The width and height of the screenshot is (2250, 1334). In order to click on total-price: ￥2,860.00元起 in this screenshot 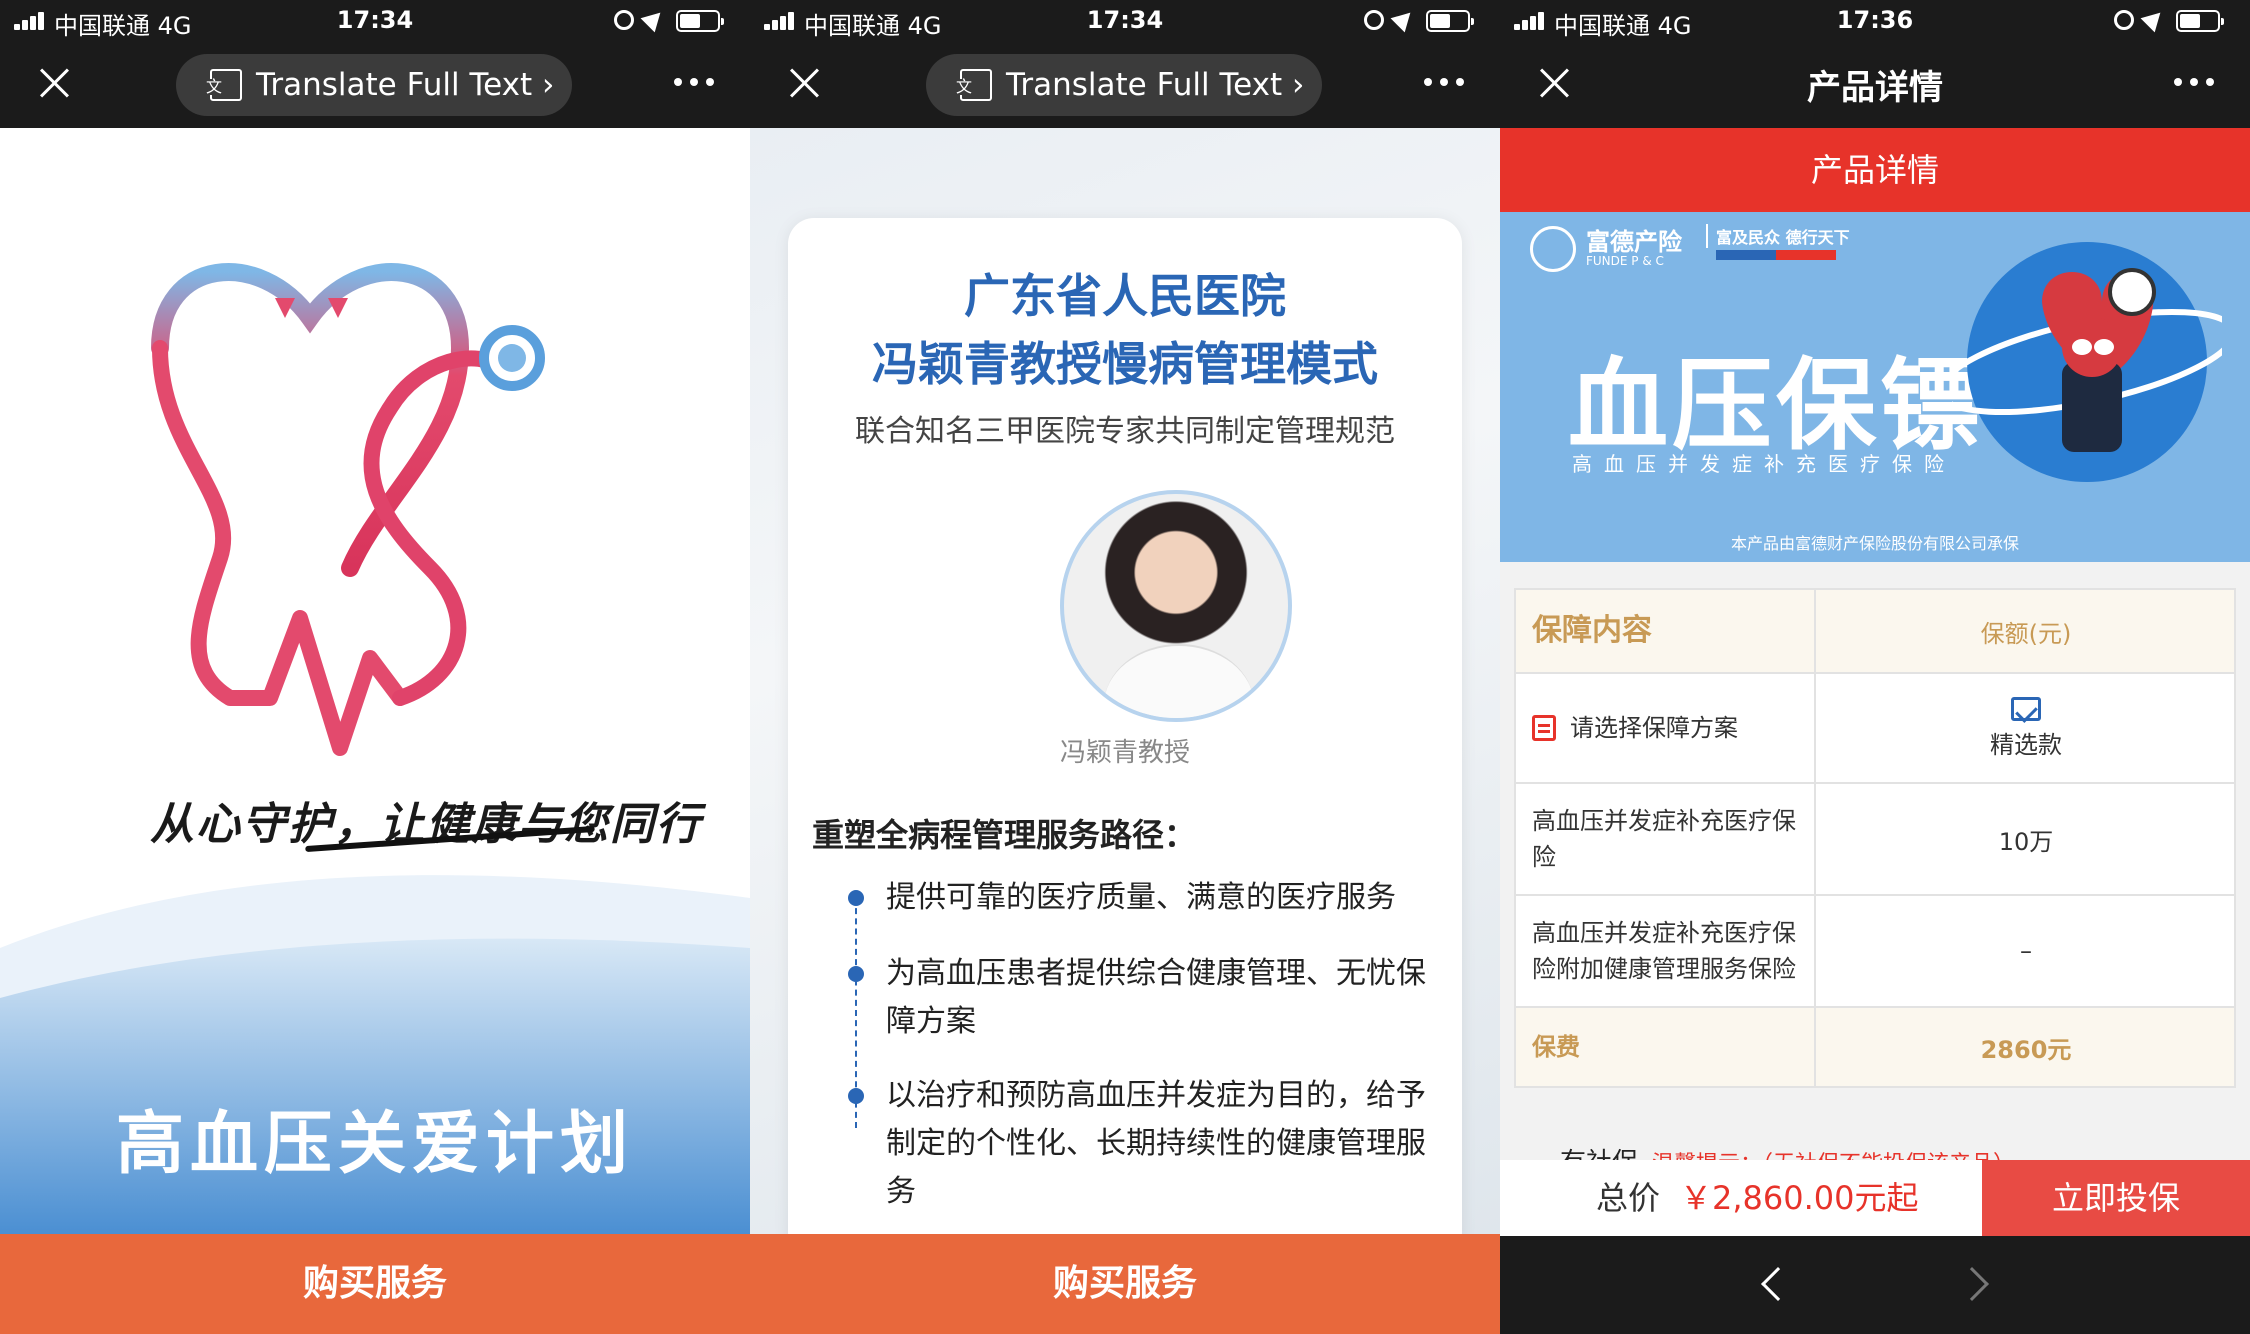, I will do `click(1799, 1198)`.